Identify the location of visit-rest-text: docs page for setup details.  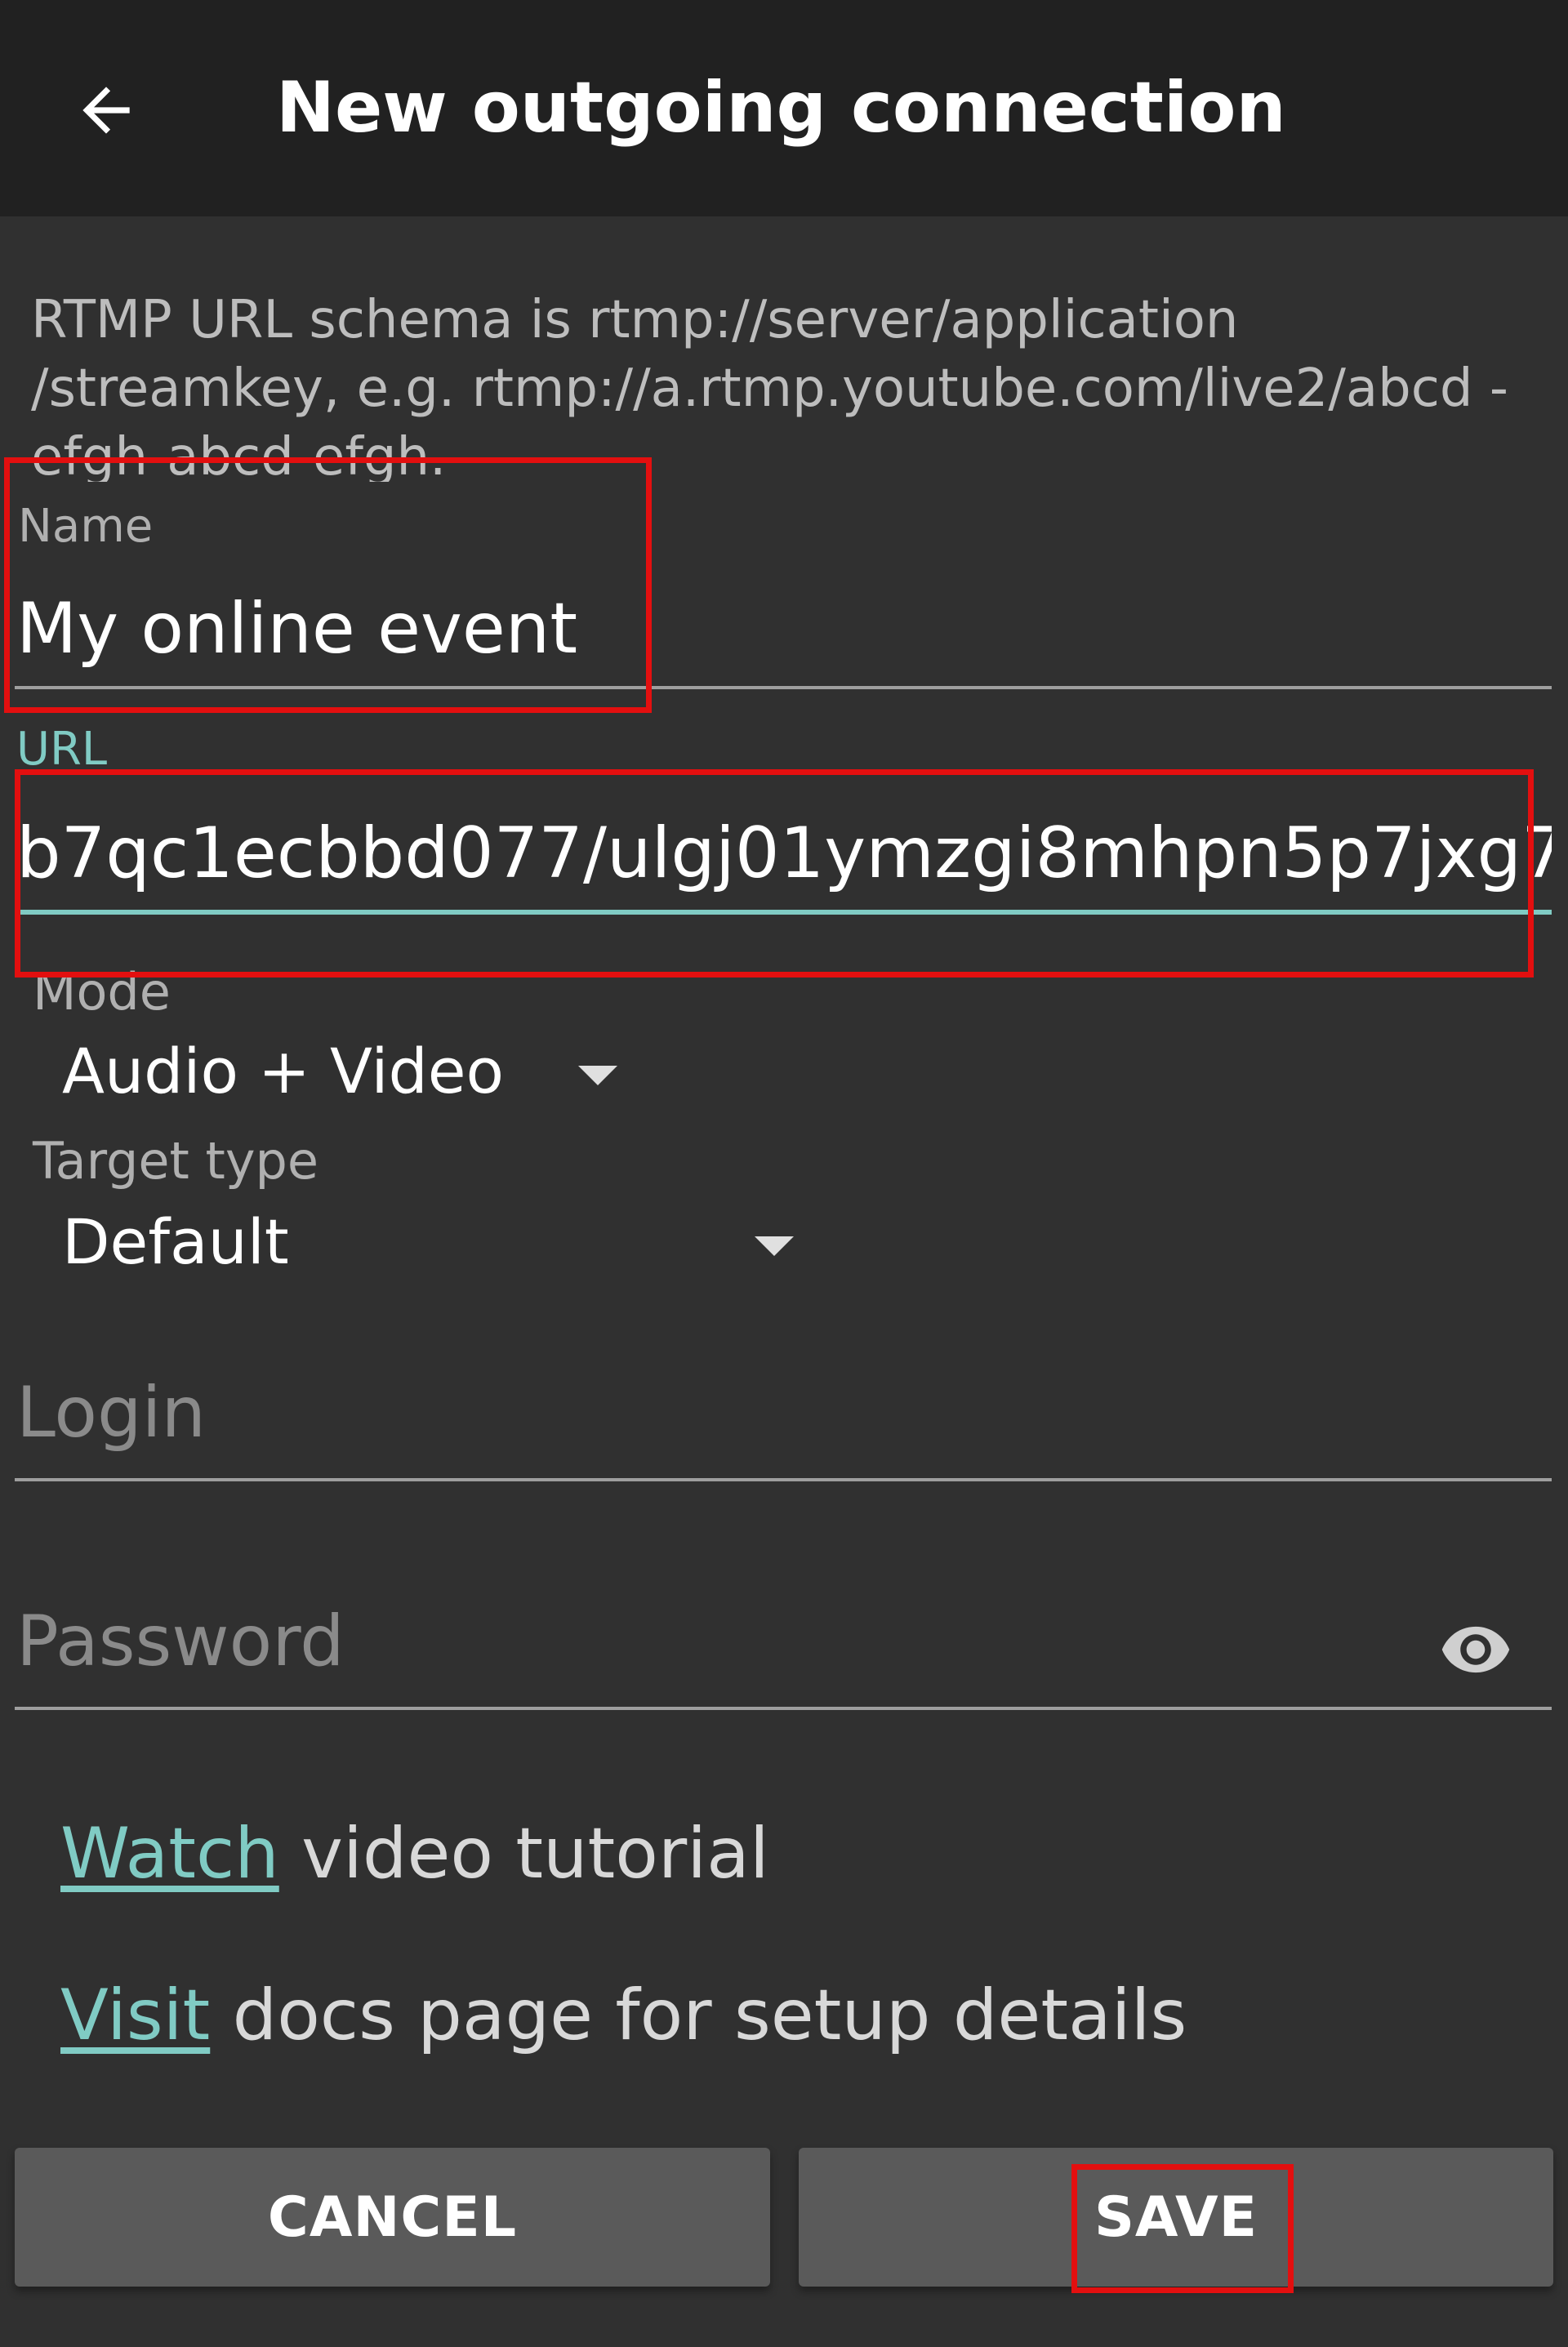
(698, 2015).